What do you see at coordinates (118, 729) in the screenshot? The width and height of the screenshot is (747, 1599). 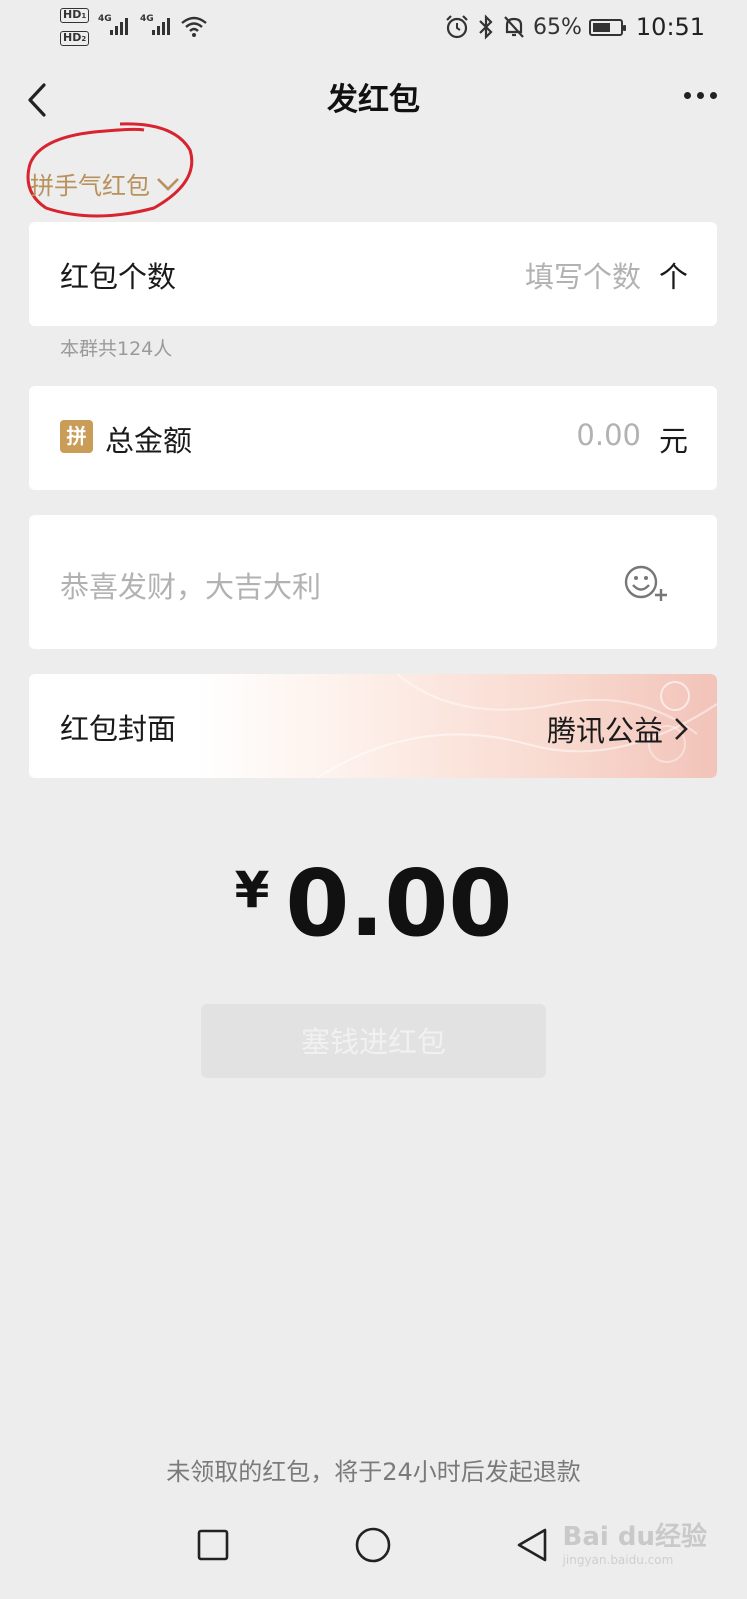 I see `cover-label: 红包封面` at bounding box center [118, 729].